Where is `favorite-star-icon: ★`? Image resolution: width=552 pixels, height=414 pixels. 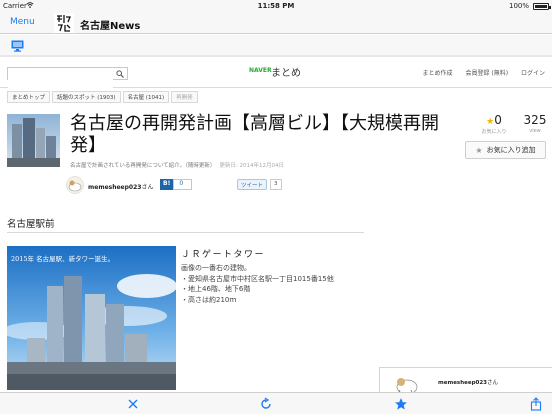 favorite-star-icon: ★ is located at coordinates (490, 122).